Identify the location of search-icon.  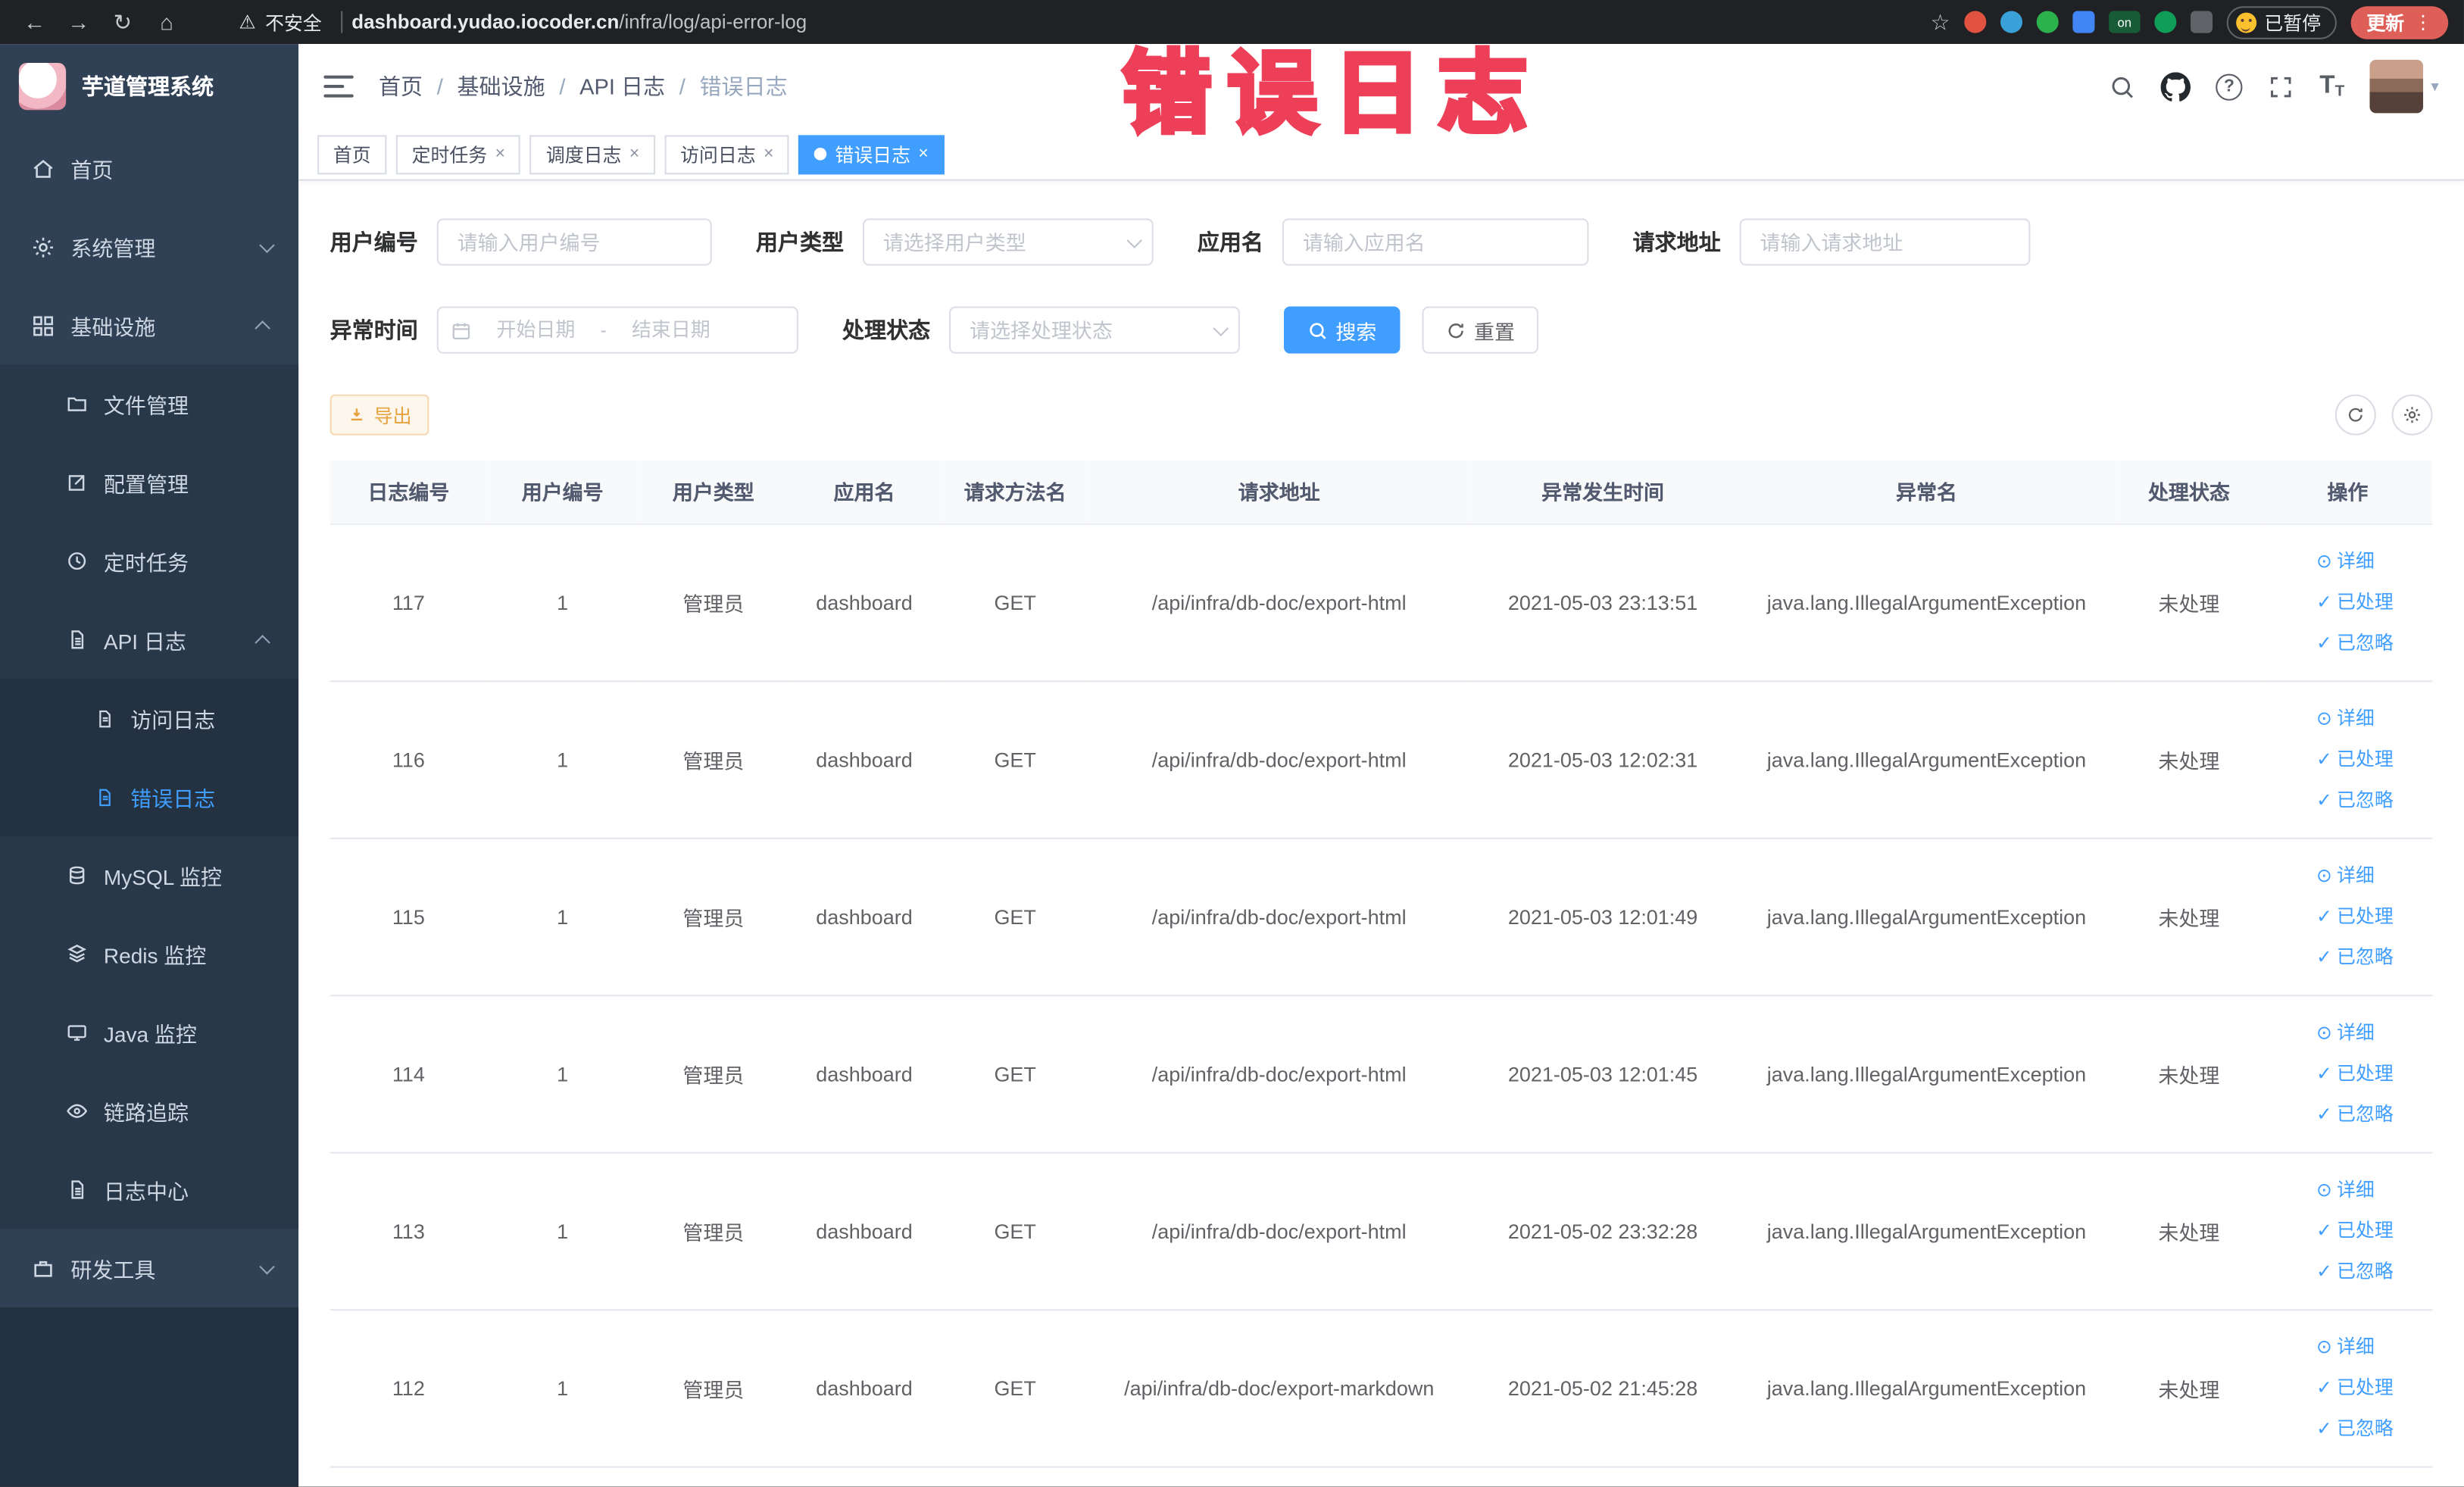
(2122, 86).